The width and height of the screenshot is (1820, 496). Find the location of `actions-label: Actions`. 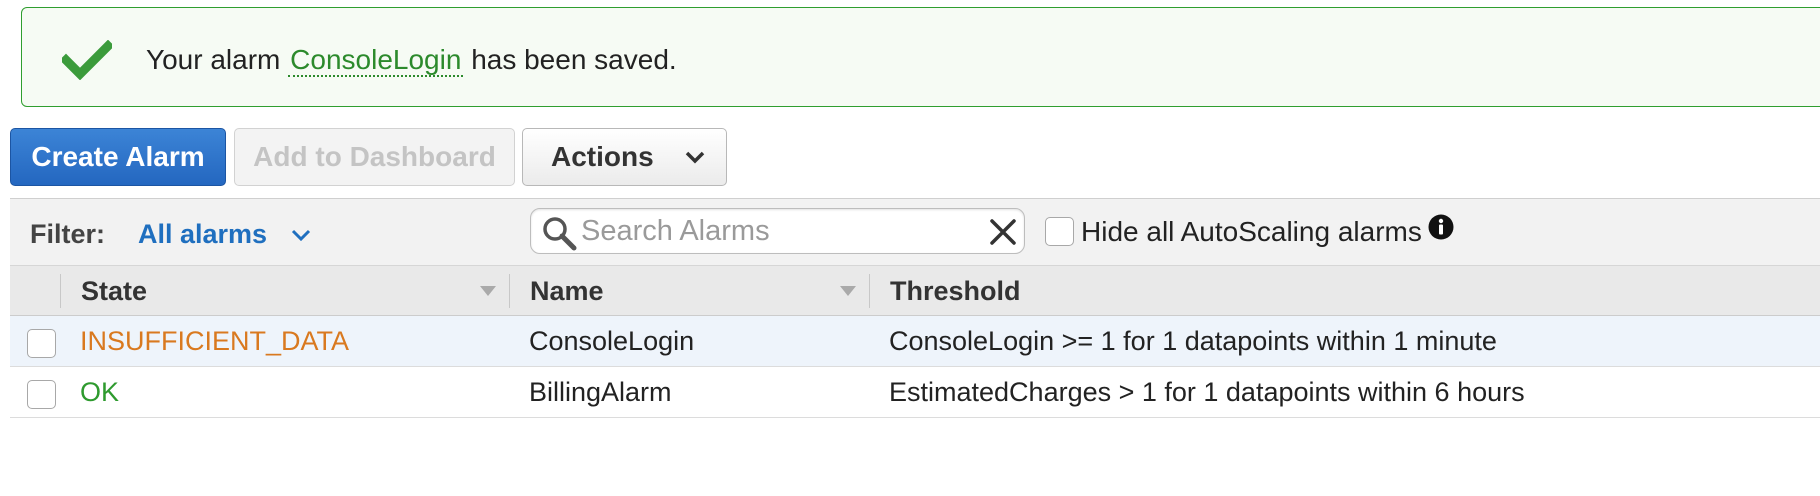

actions-label: Actions is located at coordinates (602, 156).